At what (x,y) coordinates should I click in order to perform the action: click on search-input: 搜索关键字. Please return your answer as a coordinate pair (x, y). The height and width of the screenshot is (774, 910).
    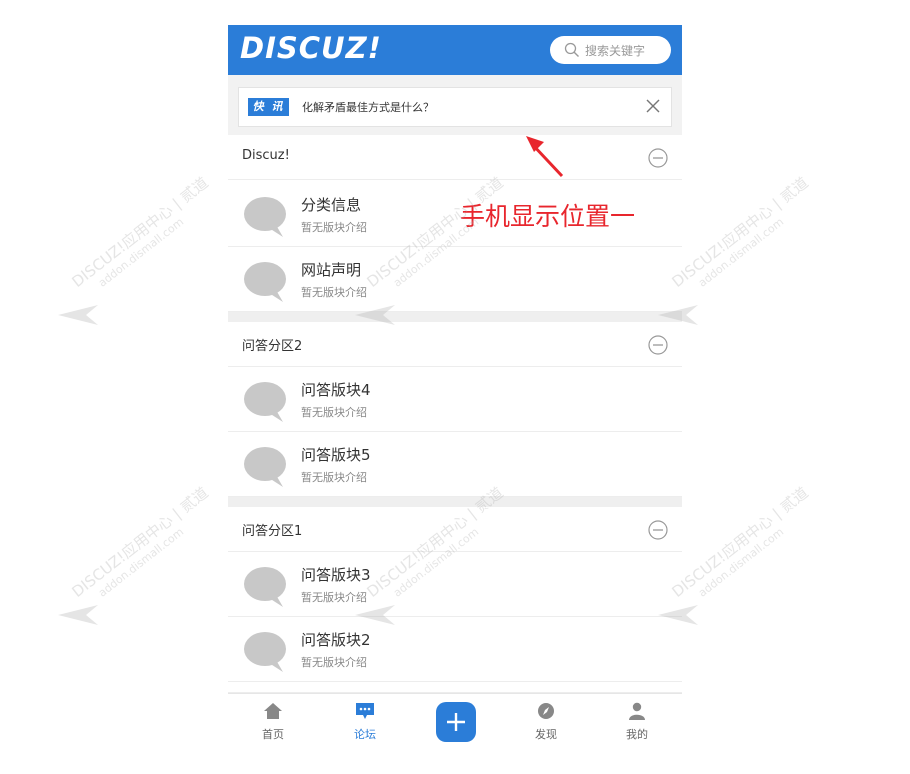
    Looking at the image, I should click on (610, 50).